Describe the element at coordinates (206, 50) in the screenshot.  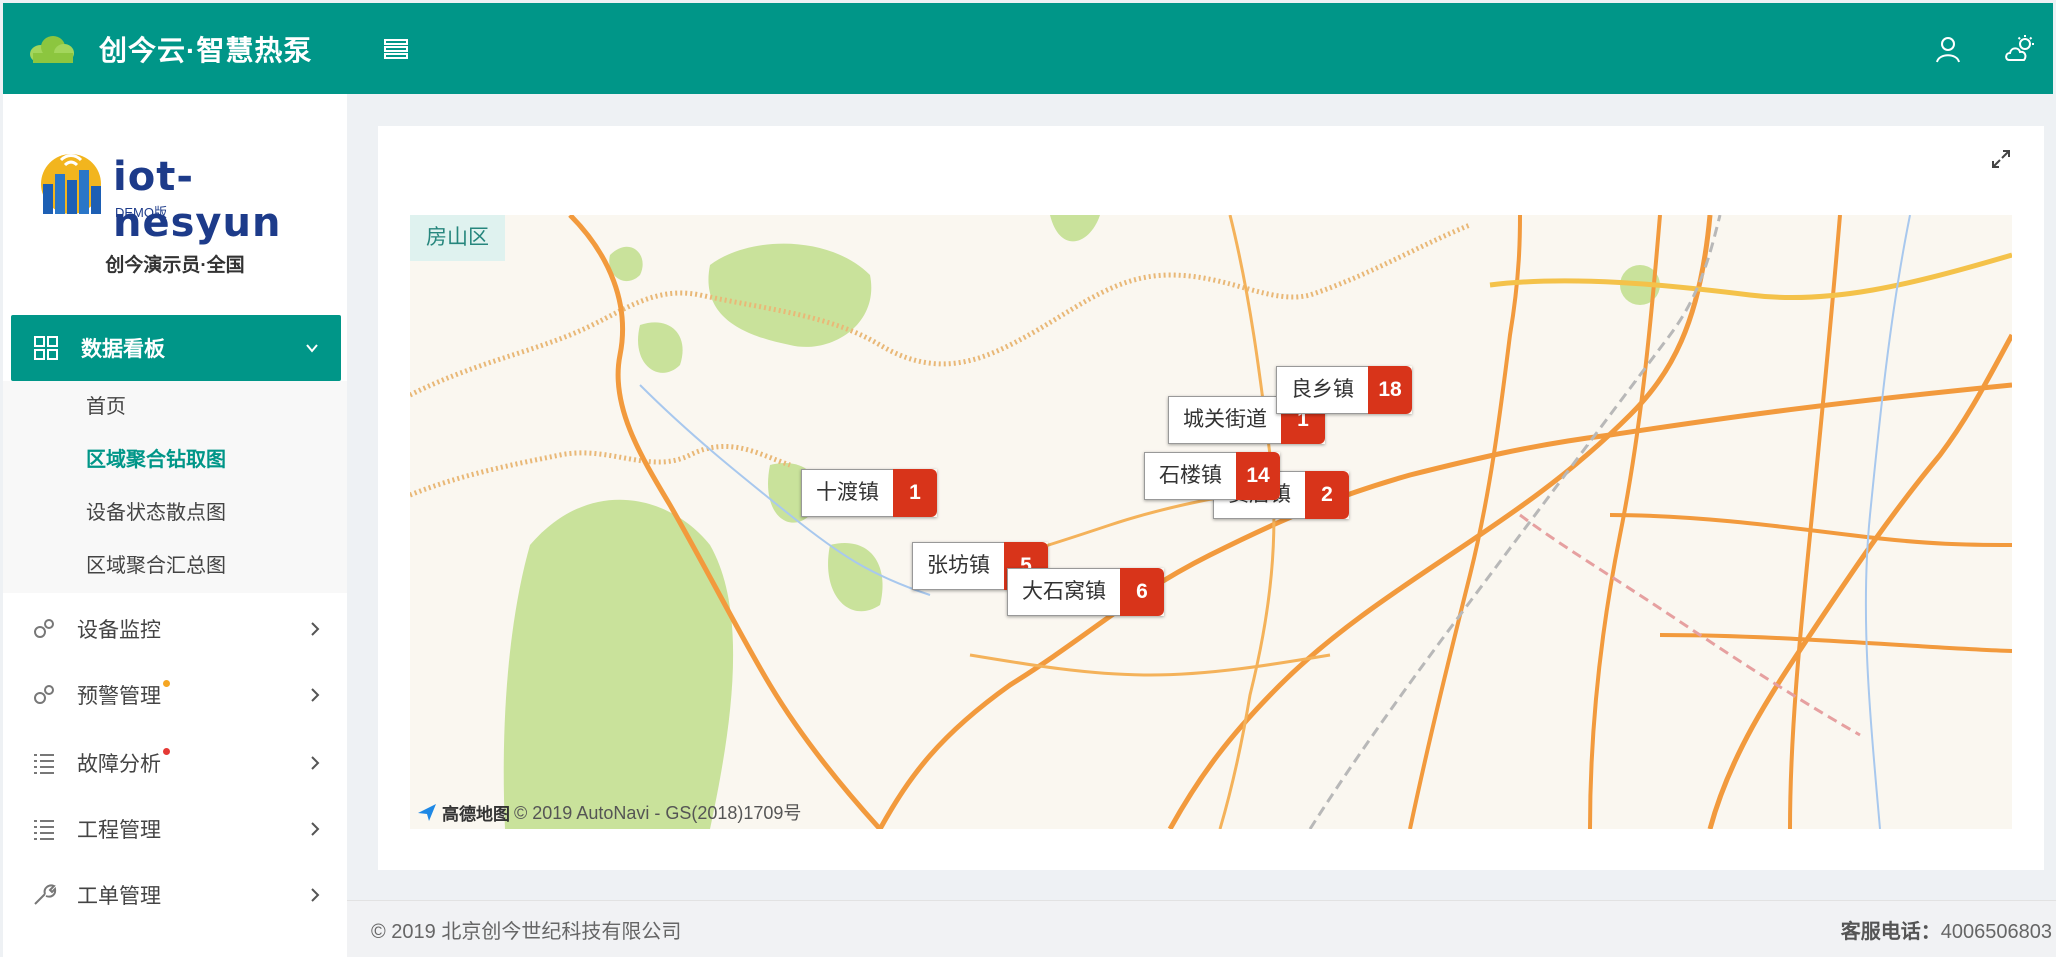
I see `app-title: 创今云·智慧热泵` at that location.